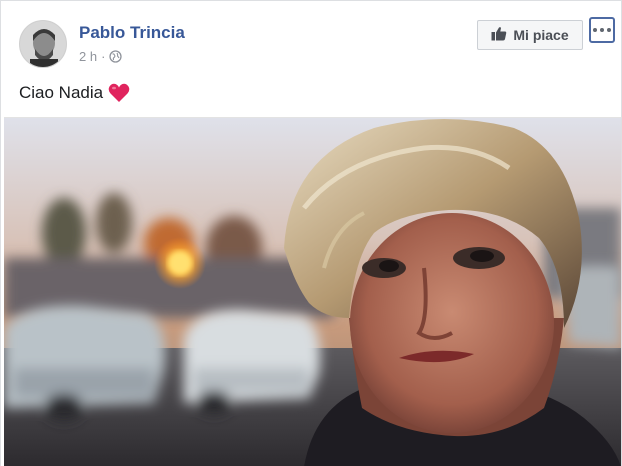  Describe the element at coordinates (116, 56) in the screenshot. I see `globe-icon` at that location.